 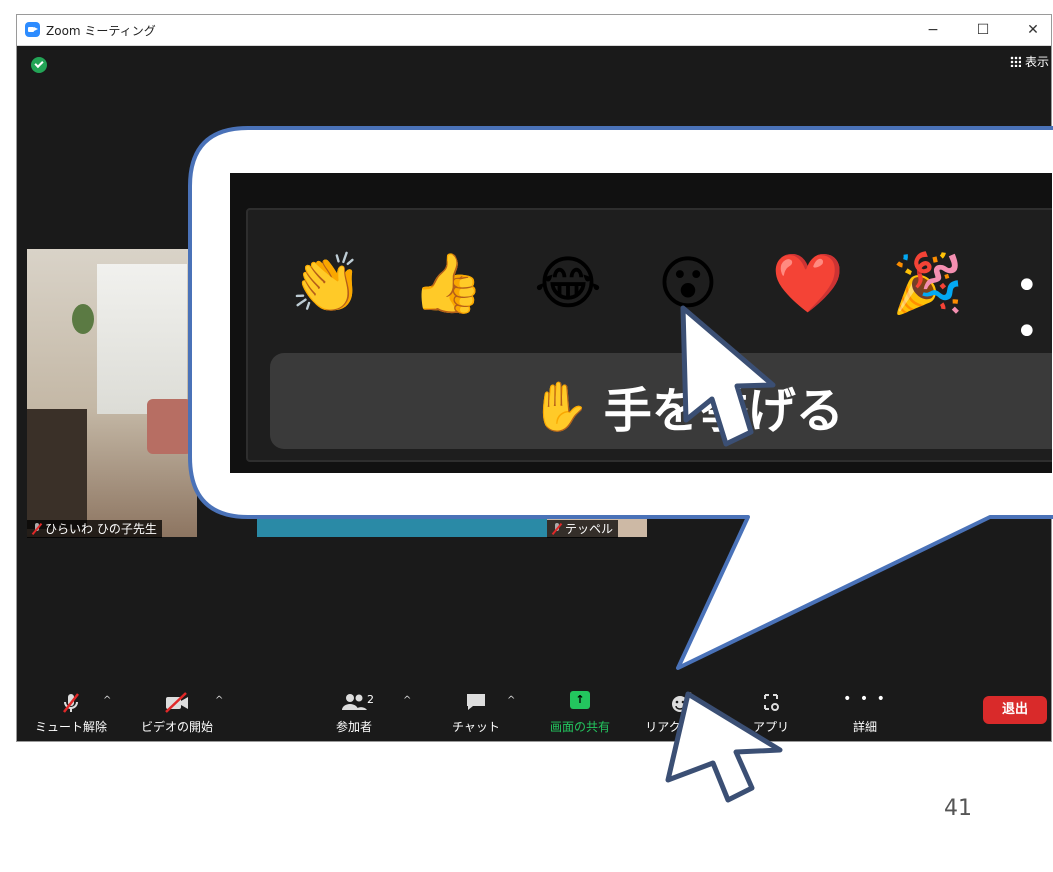 I want to click on raise-hand-label: 手を挙げる, so click(x=723, y=411).